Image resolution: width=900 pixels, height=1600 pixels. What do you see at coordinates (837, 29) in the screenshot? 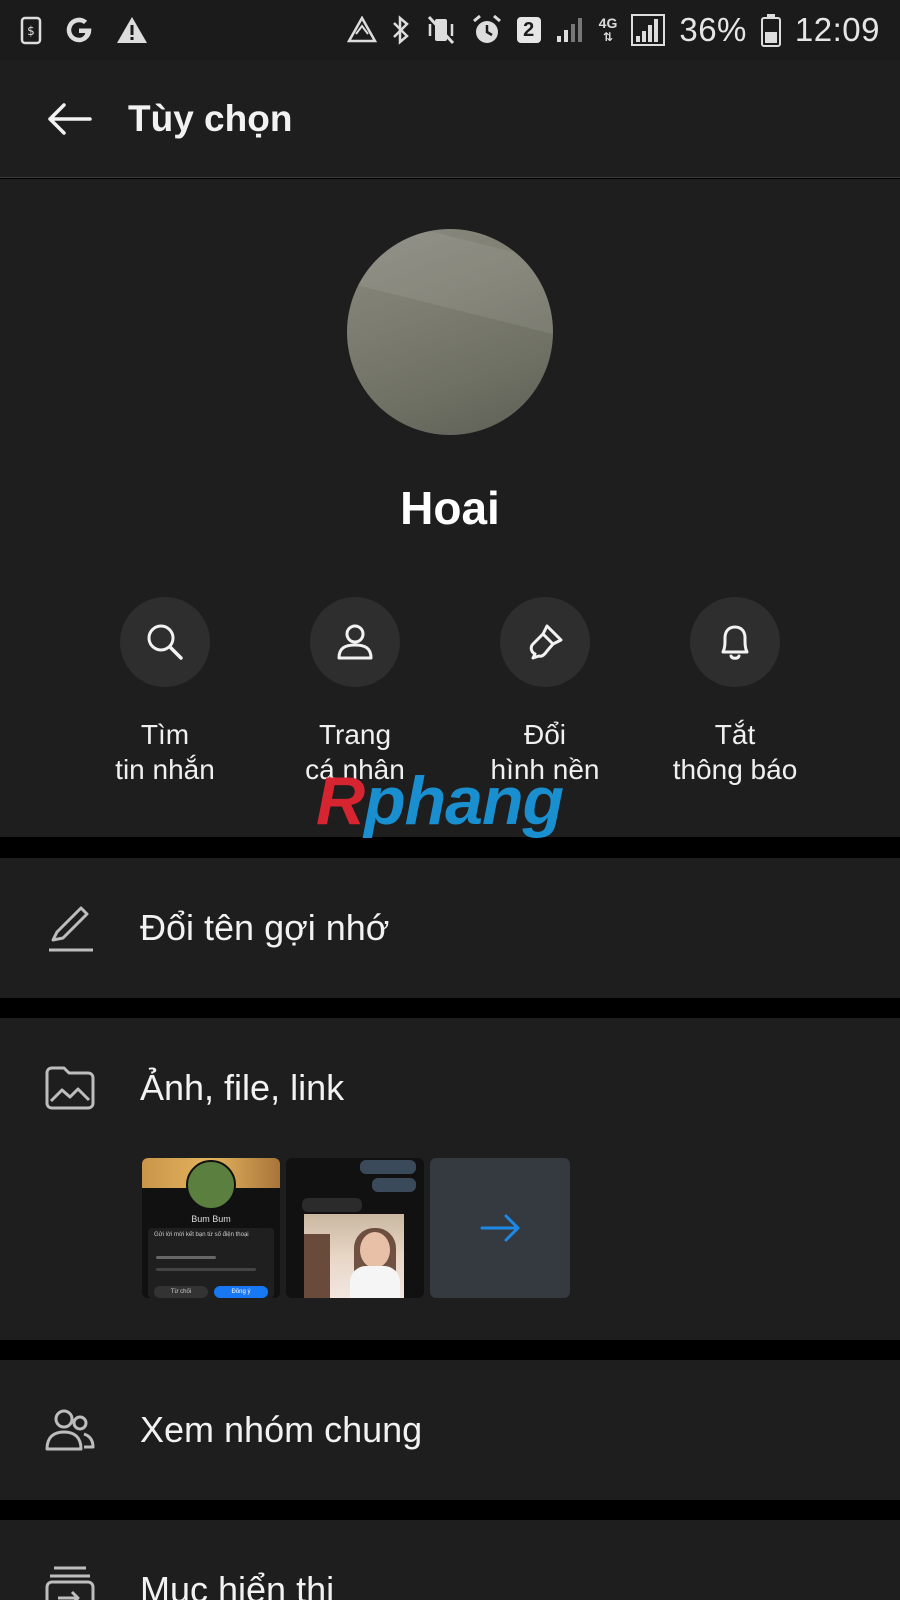
I see `clock: 12:09` at bounding box center [837, 29].